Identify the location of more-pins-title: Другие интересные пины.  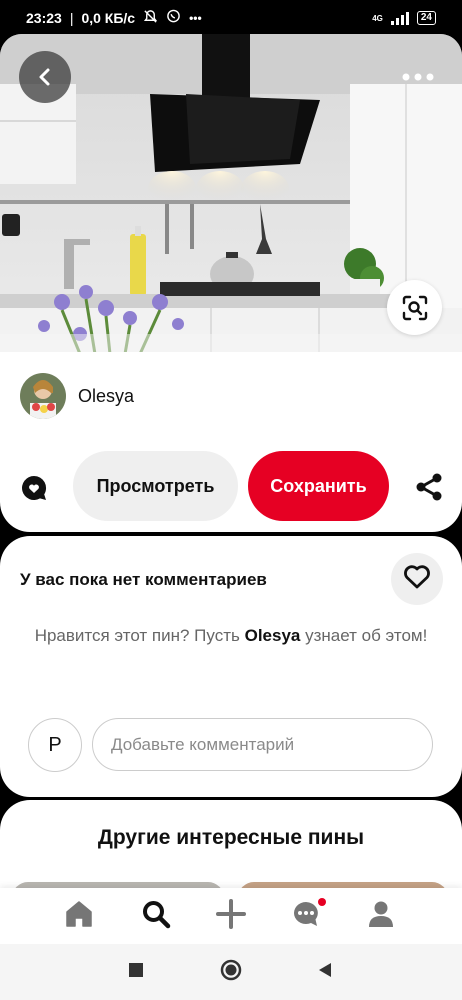
(231, 837).